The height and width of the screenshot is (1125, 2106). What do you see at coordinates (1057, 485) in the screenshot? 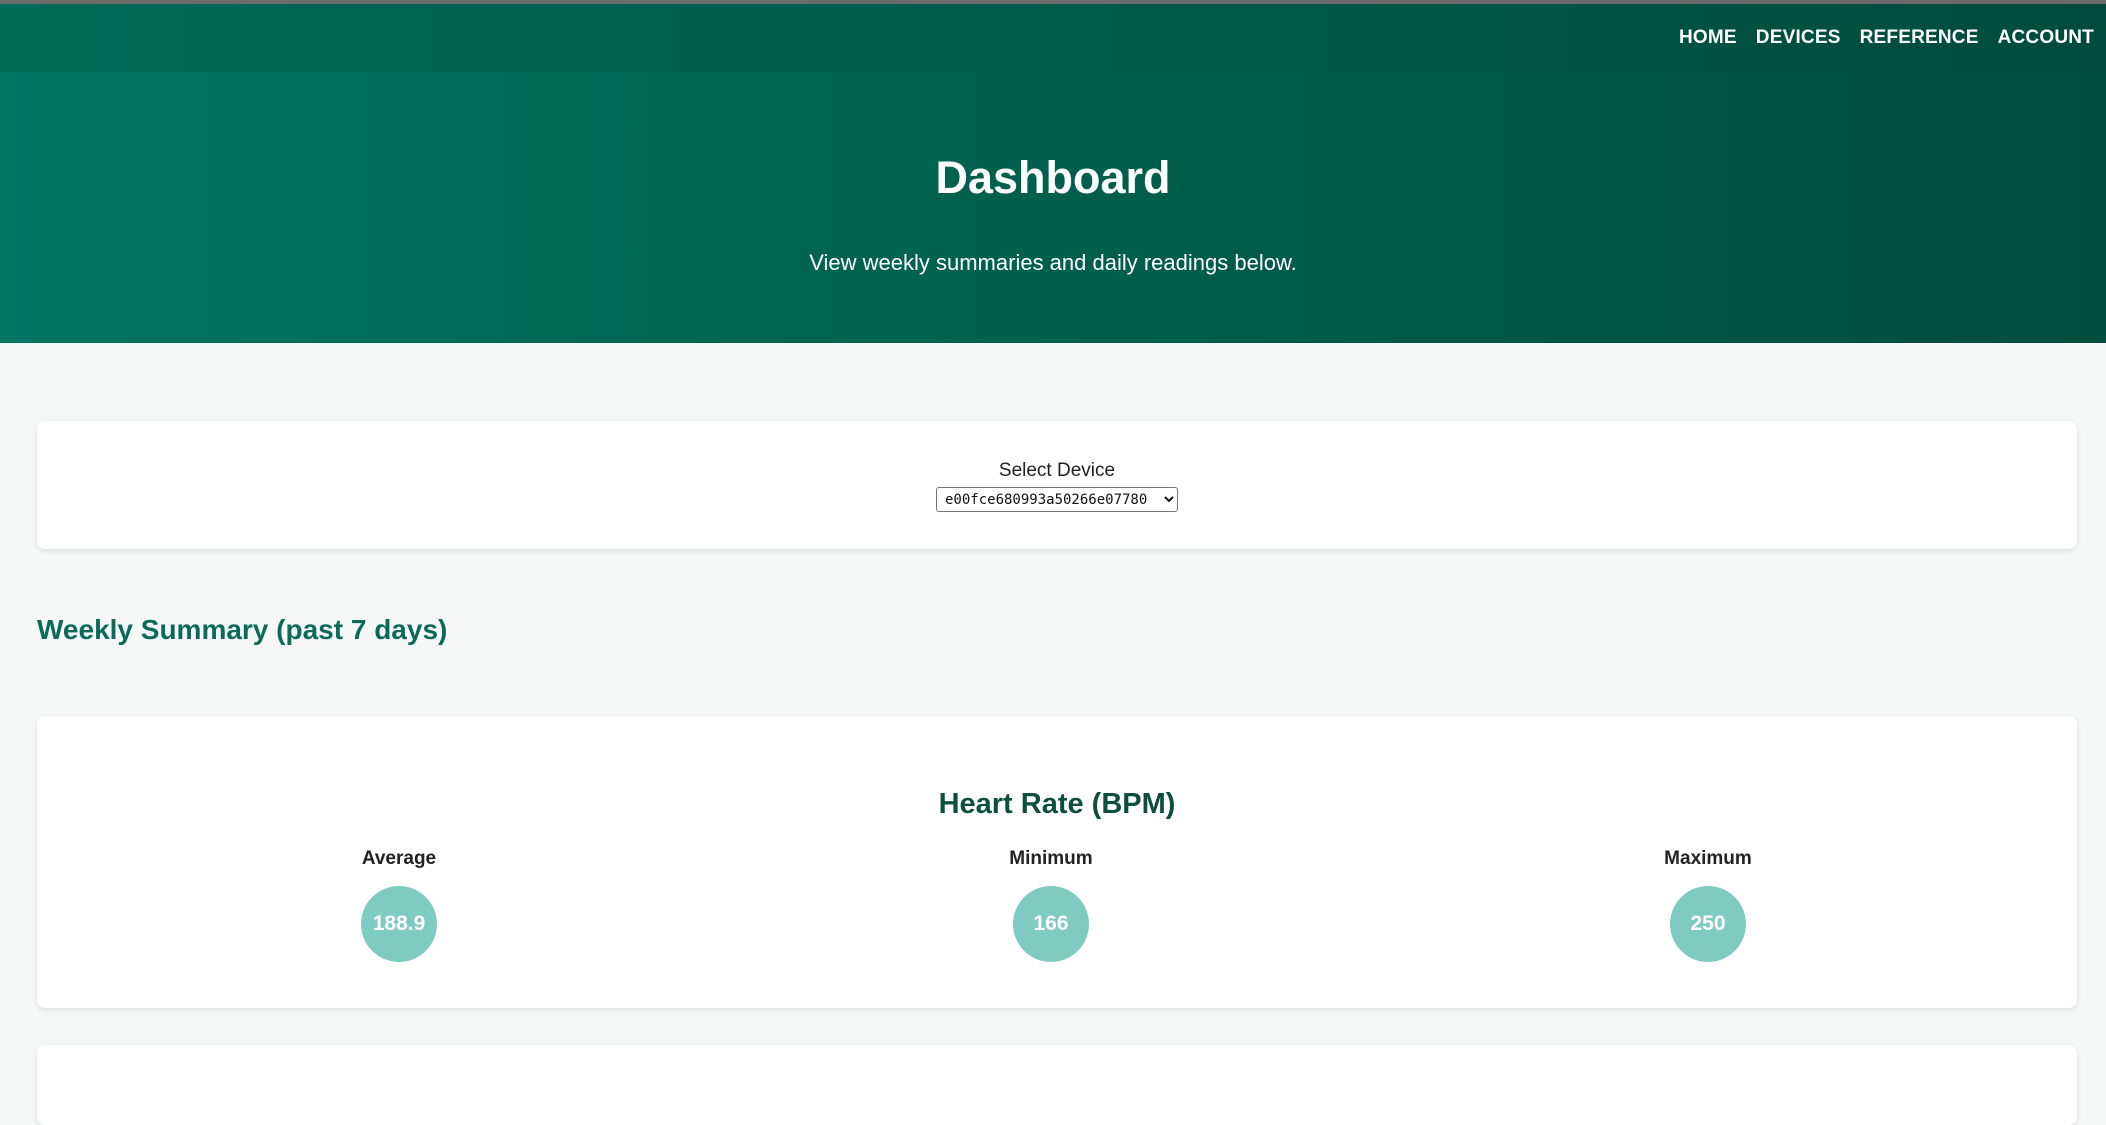
I see `device-selector-card: Select Device e00fce680993a50266e07780` at bounding box center [1057, 485].